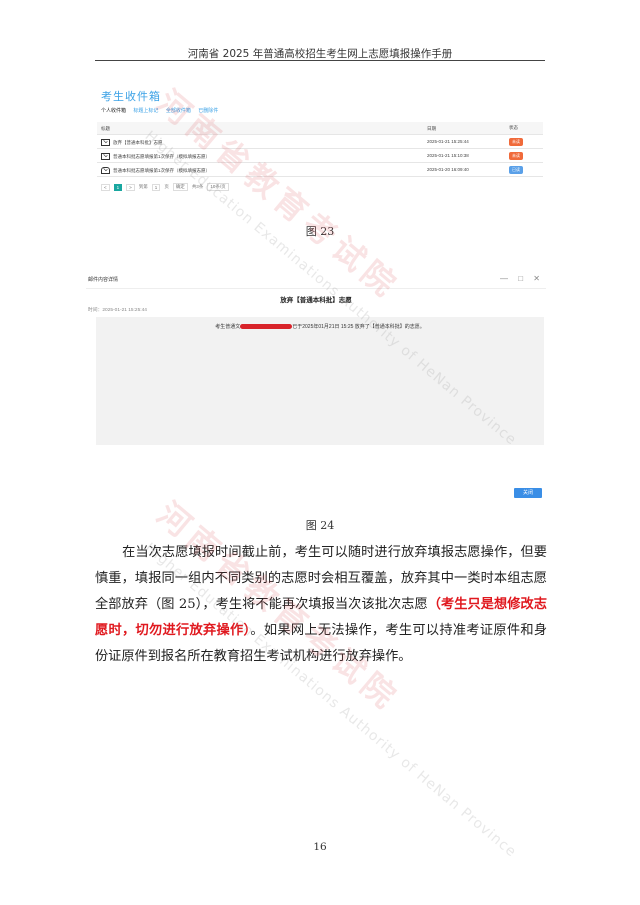 Image resolution: width=640 pixels, height=905 pixels. What do you see at coordinates (218, 187) in the screenshot?
I see `page-size-select: 10条/页` at bounding box center [218, 187].